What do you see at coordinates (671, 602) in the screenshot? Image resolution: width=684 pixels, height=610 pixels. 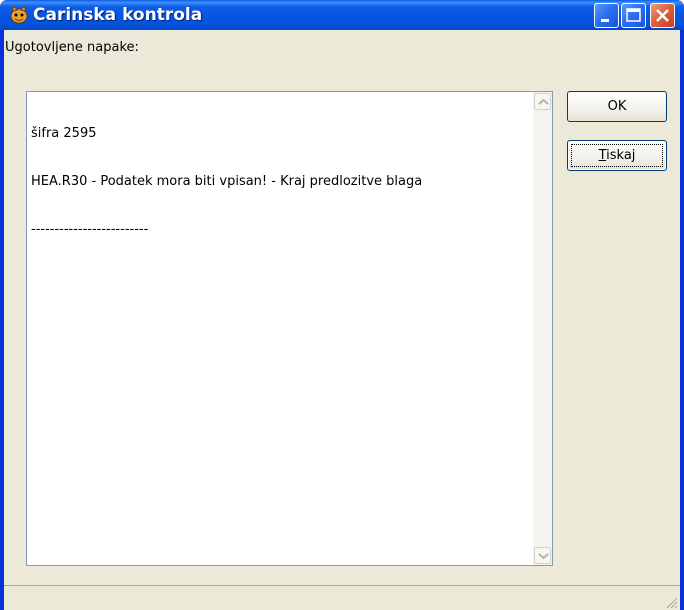 I see `resize-grip-icon` at bounding box center [671, 602].